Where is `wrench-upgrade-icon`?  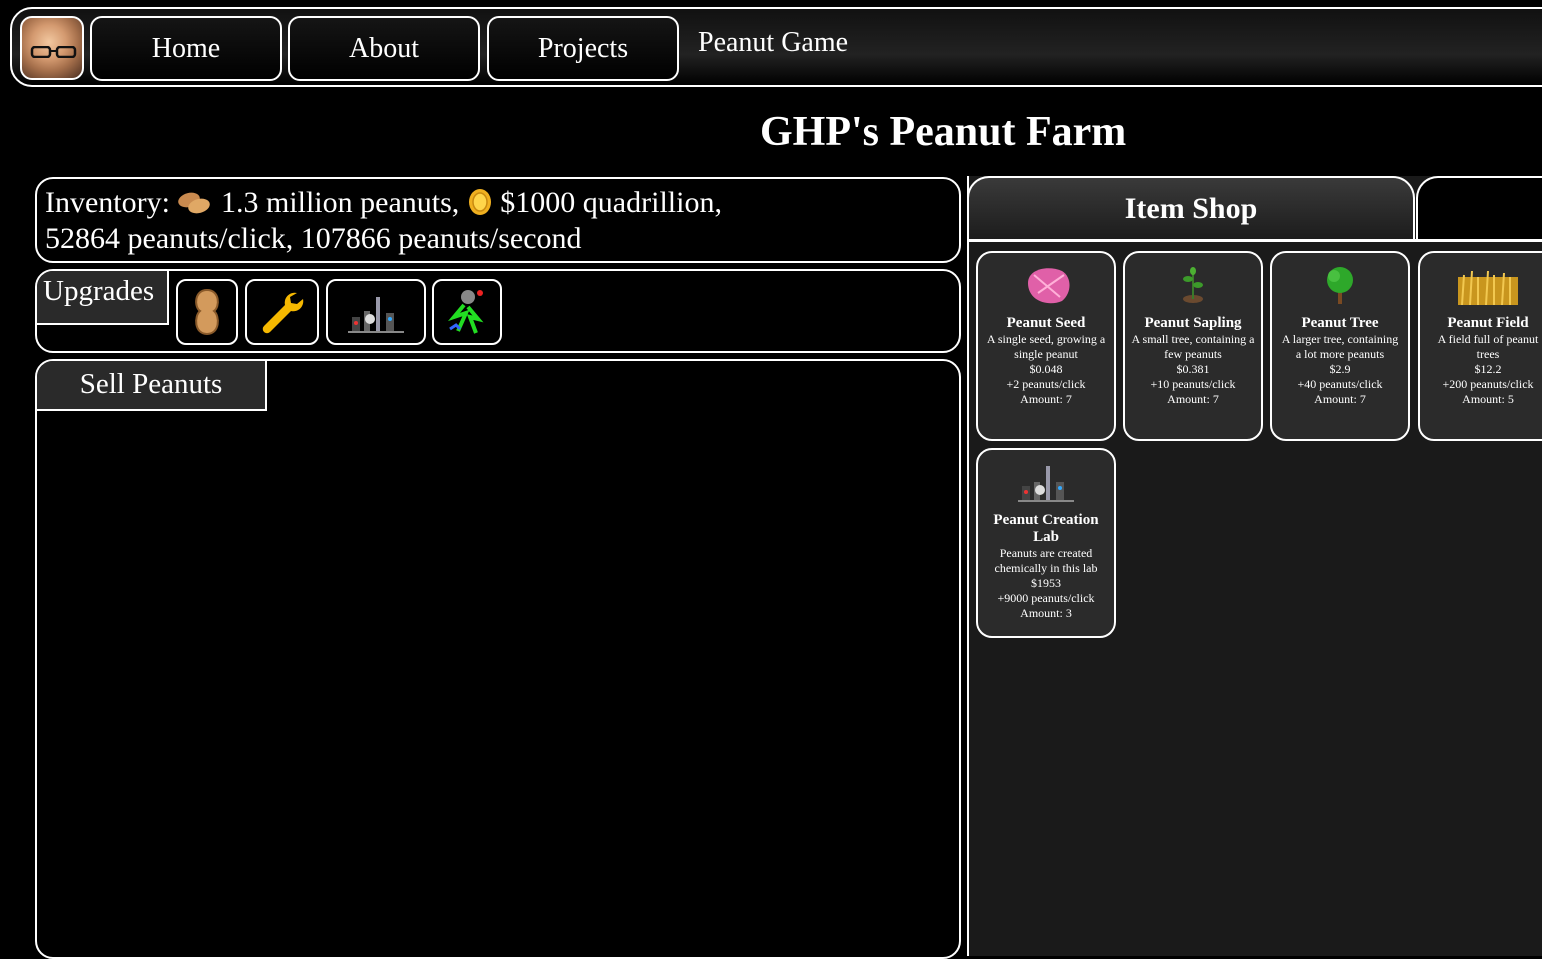 wrench-upgrade-icon is located at coordinates (283, 313).